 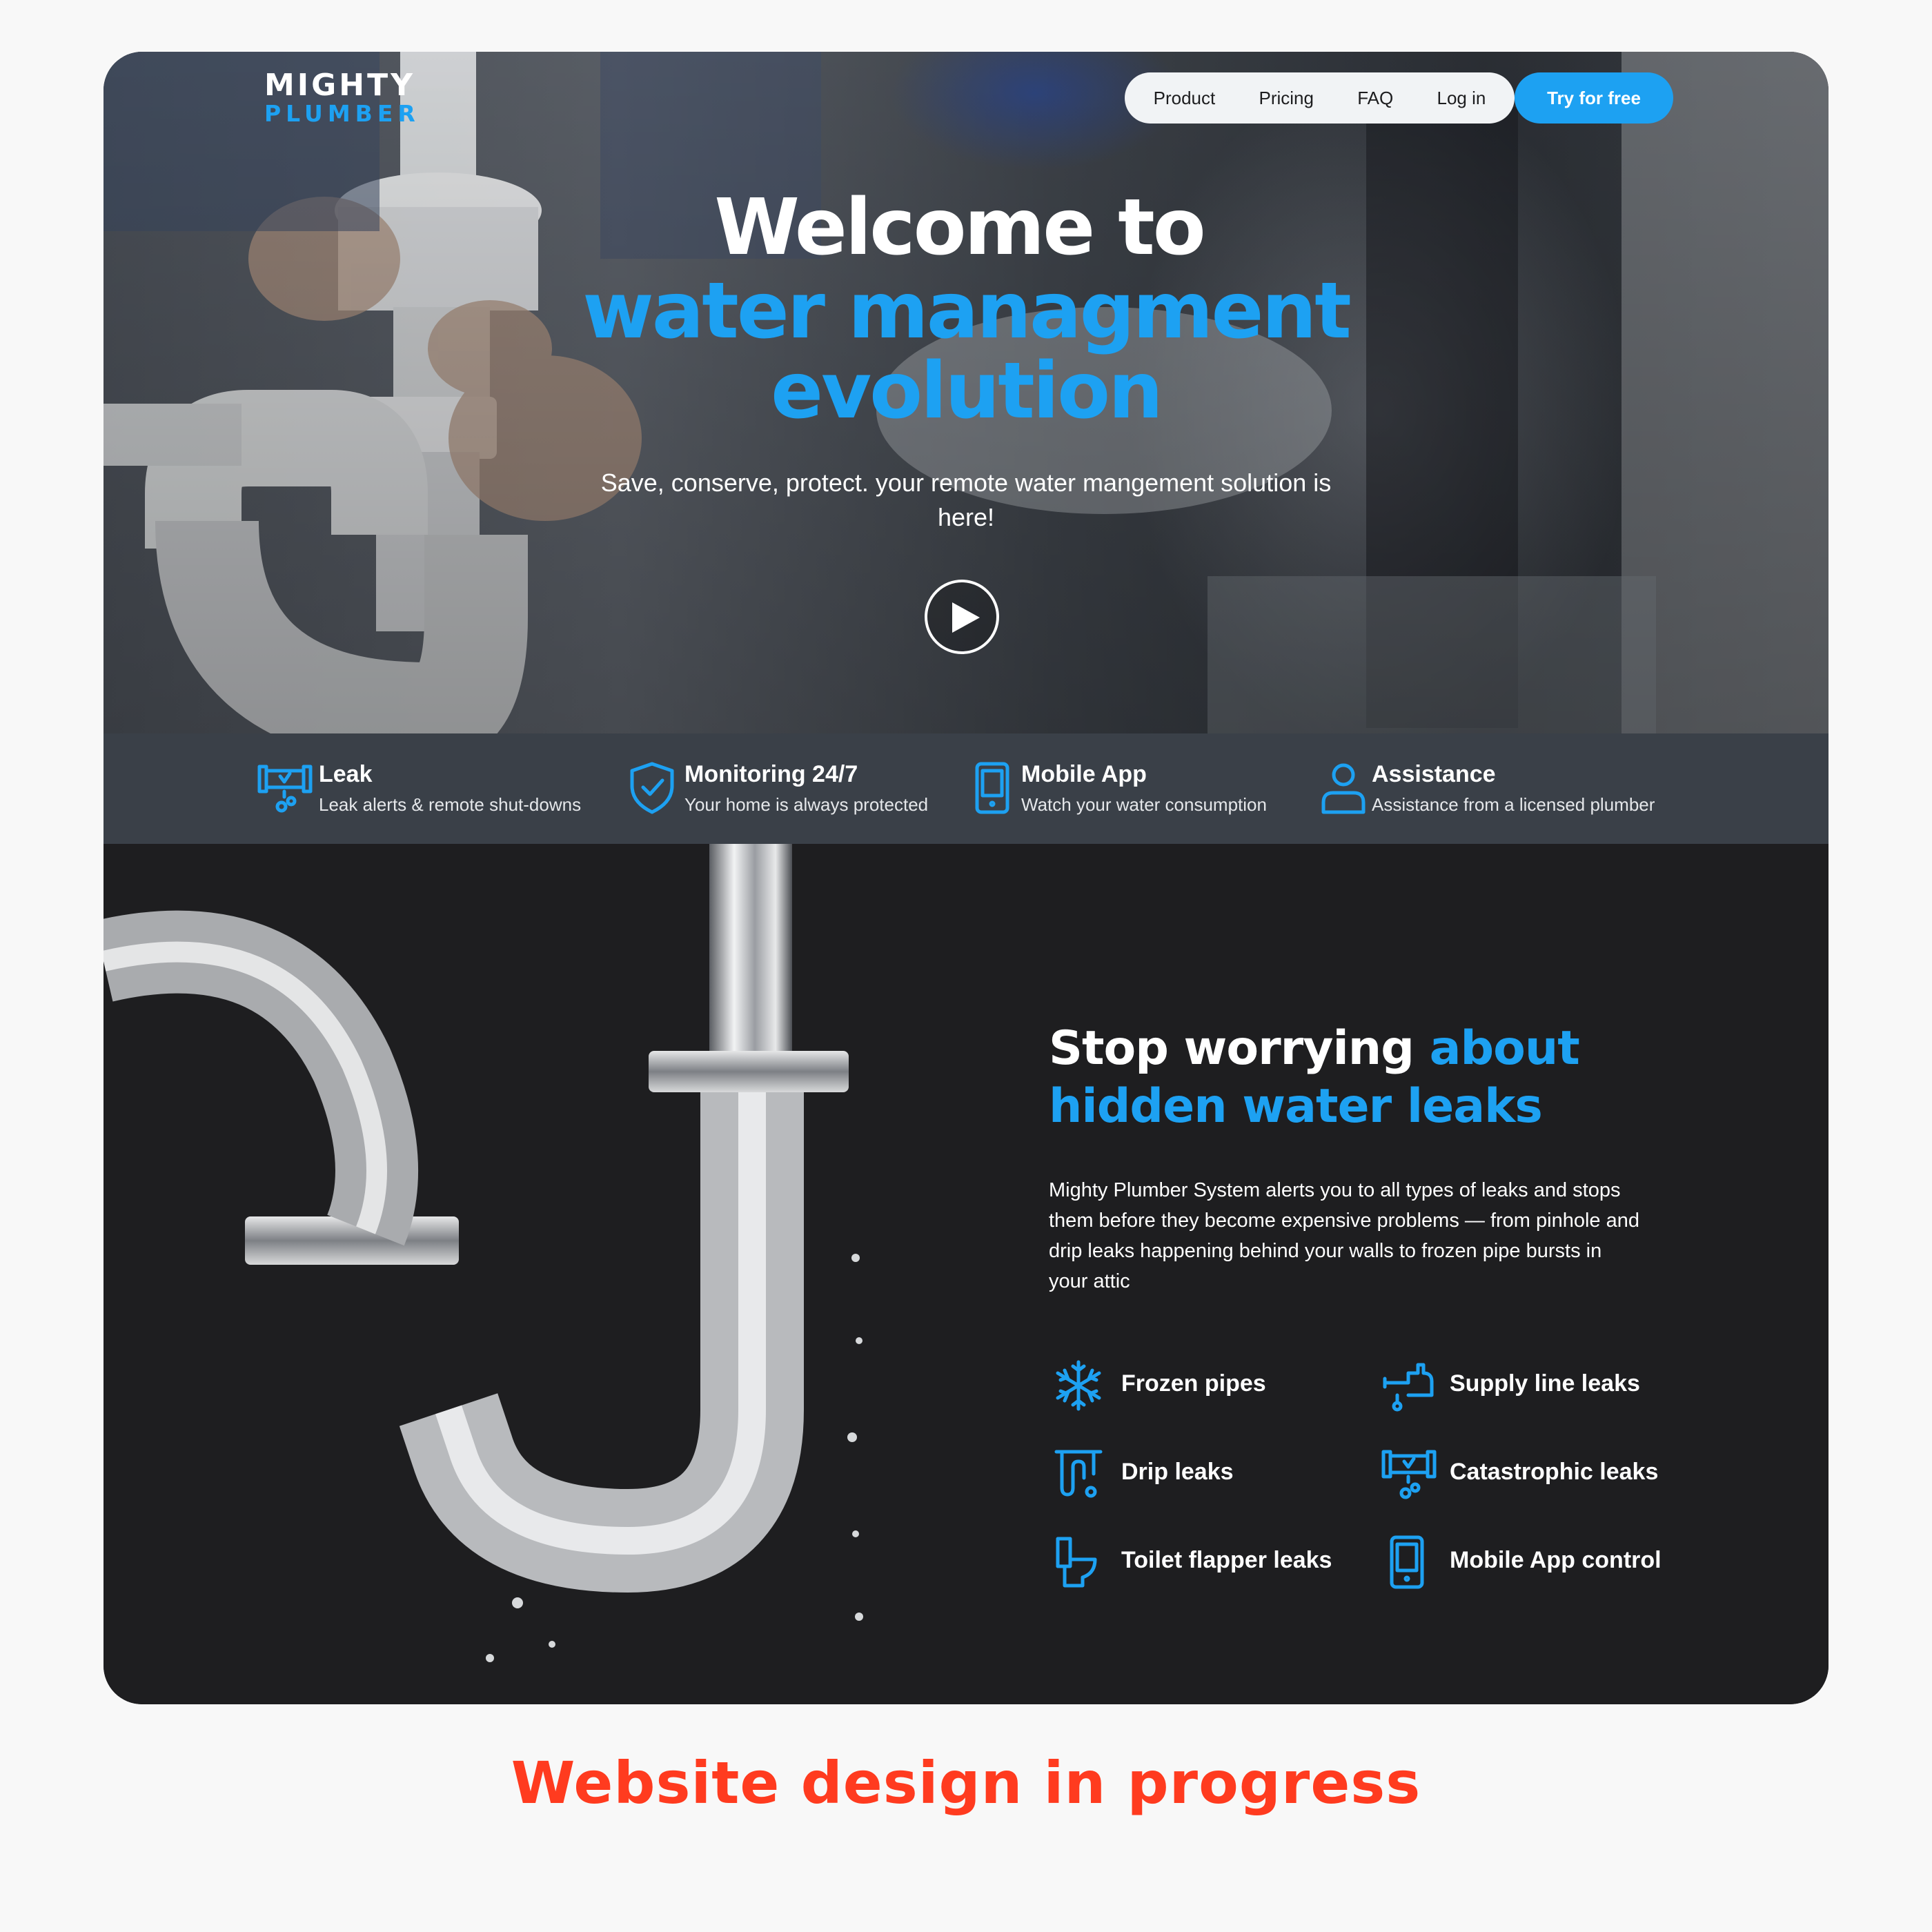 I want to click on play-video-button, so click(x=962, y=617).